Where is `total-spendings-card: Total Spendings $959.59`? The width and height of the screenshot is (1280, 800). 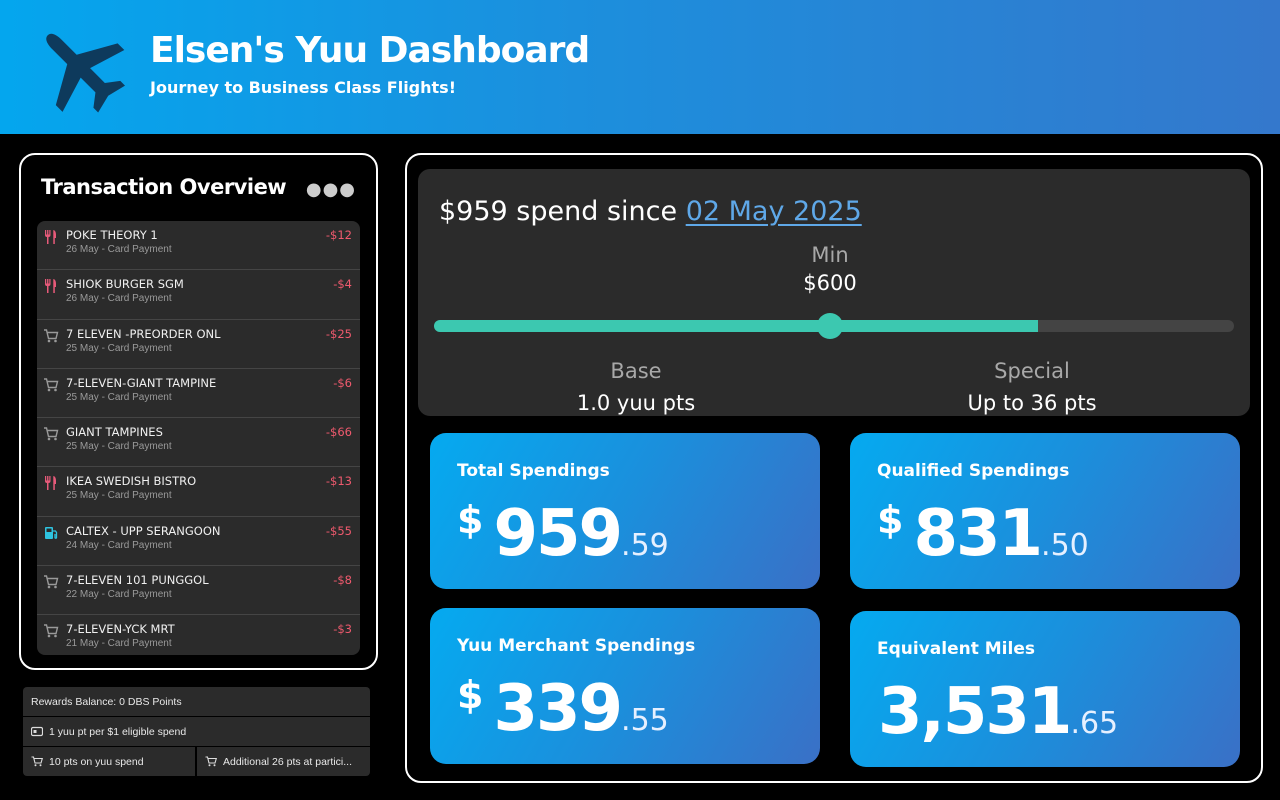 total-spendings-card: Total Spendings $959.59 is located at coordinates (625, 511).